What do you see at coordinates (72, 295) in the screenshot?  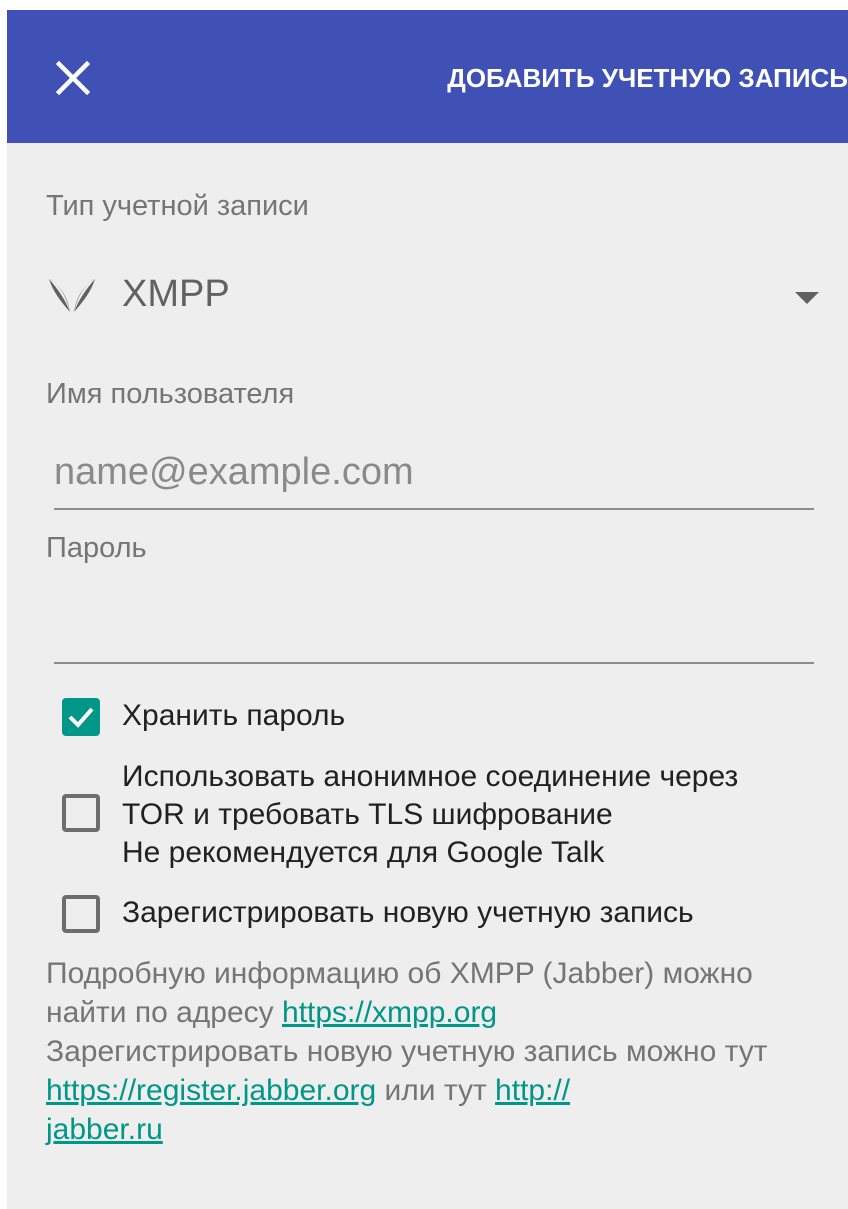 I see `xmpp-logo-icon` at bounding box center [72, 295].